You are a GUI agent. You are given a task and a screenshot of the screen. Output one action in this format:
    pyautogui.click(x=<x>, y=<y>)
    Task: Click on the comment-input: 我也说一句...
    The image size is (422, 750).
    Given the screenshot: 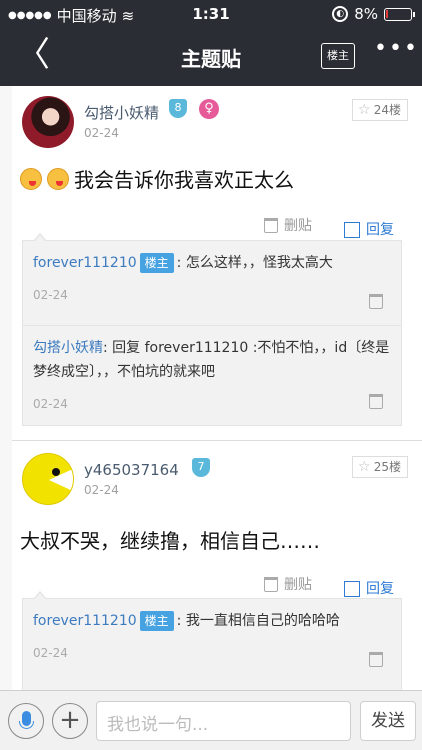 What is the action you would take?
    pyautogui.click(x=223, y=721)
    